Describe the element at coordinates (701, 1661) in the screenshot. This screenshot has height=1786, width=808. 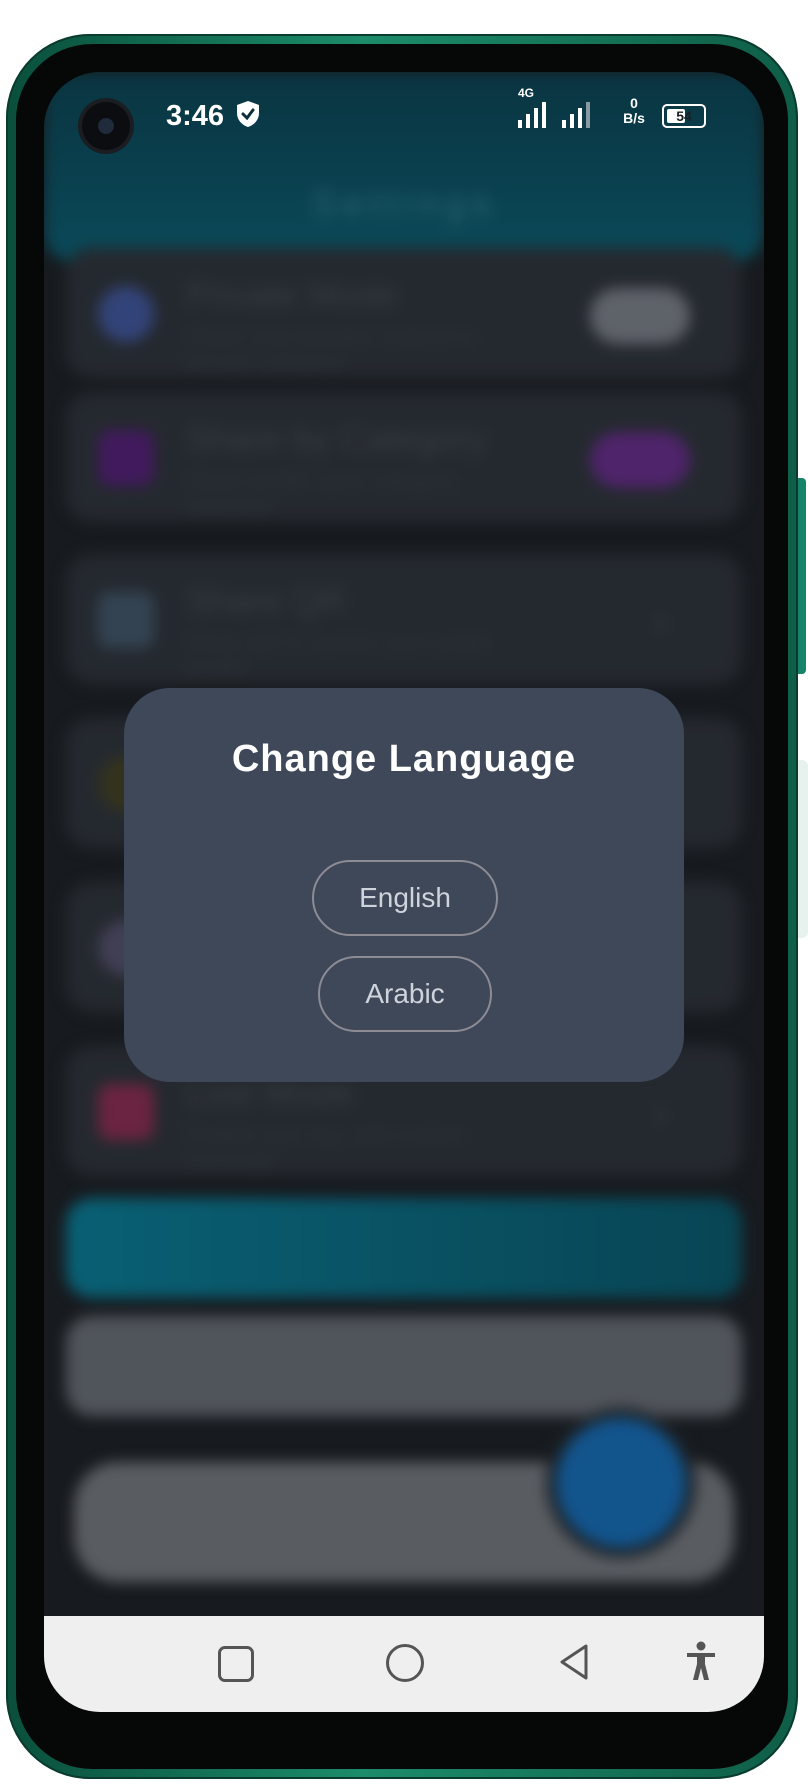
I see `accessibility-icon` at that location.